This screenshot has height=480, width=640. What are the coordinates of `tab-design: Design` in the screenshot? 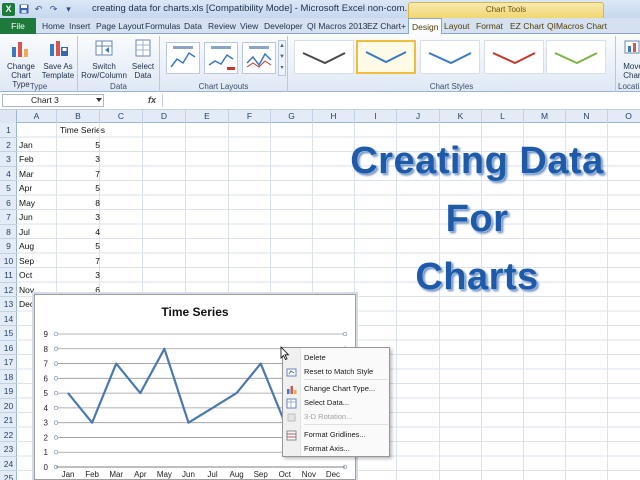 It's located at (425, 26).